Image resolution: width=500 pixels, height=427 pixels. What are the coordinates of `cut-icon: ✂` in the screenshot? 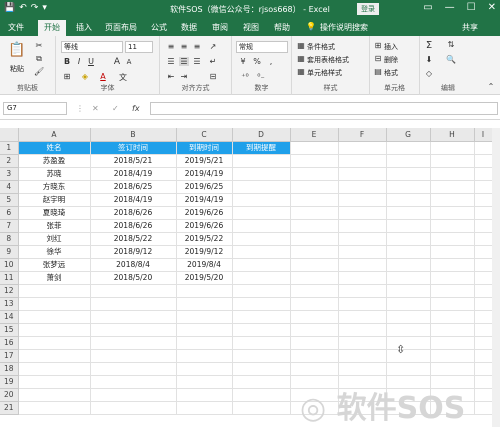 It's located at (39, 45).